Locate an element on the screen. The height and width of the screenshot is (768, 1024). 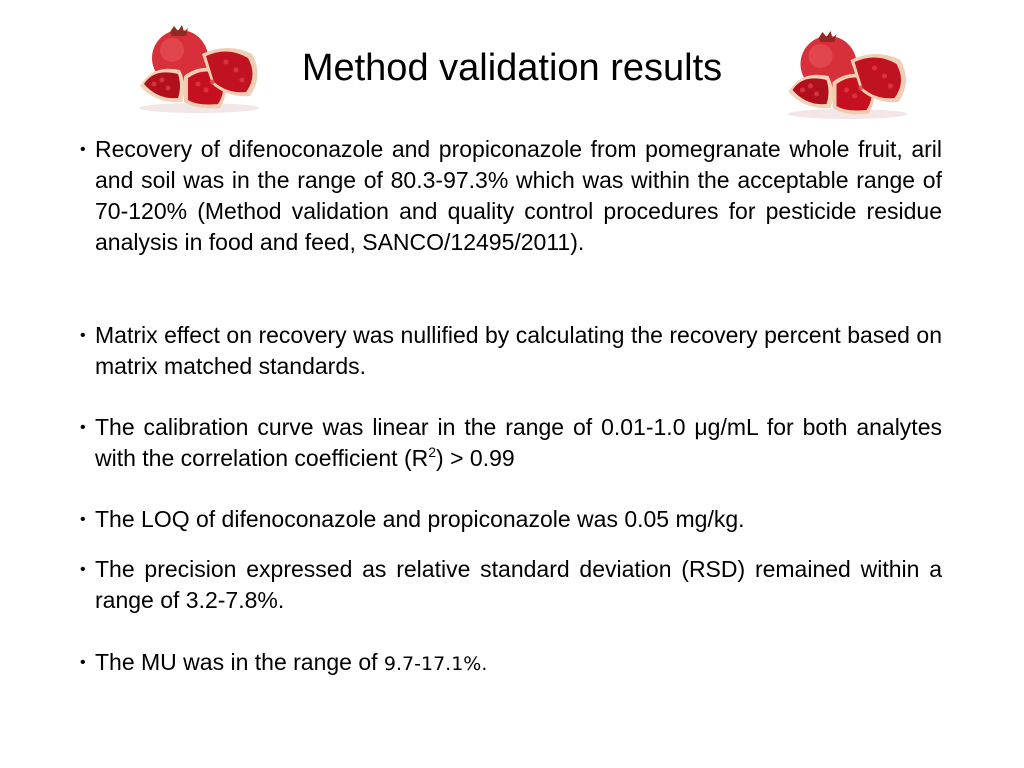
pomegranate-image-right is located at coordinates (847, 75).